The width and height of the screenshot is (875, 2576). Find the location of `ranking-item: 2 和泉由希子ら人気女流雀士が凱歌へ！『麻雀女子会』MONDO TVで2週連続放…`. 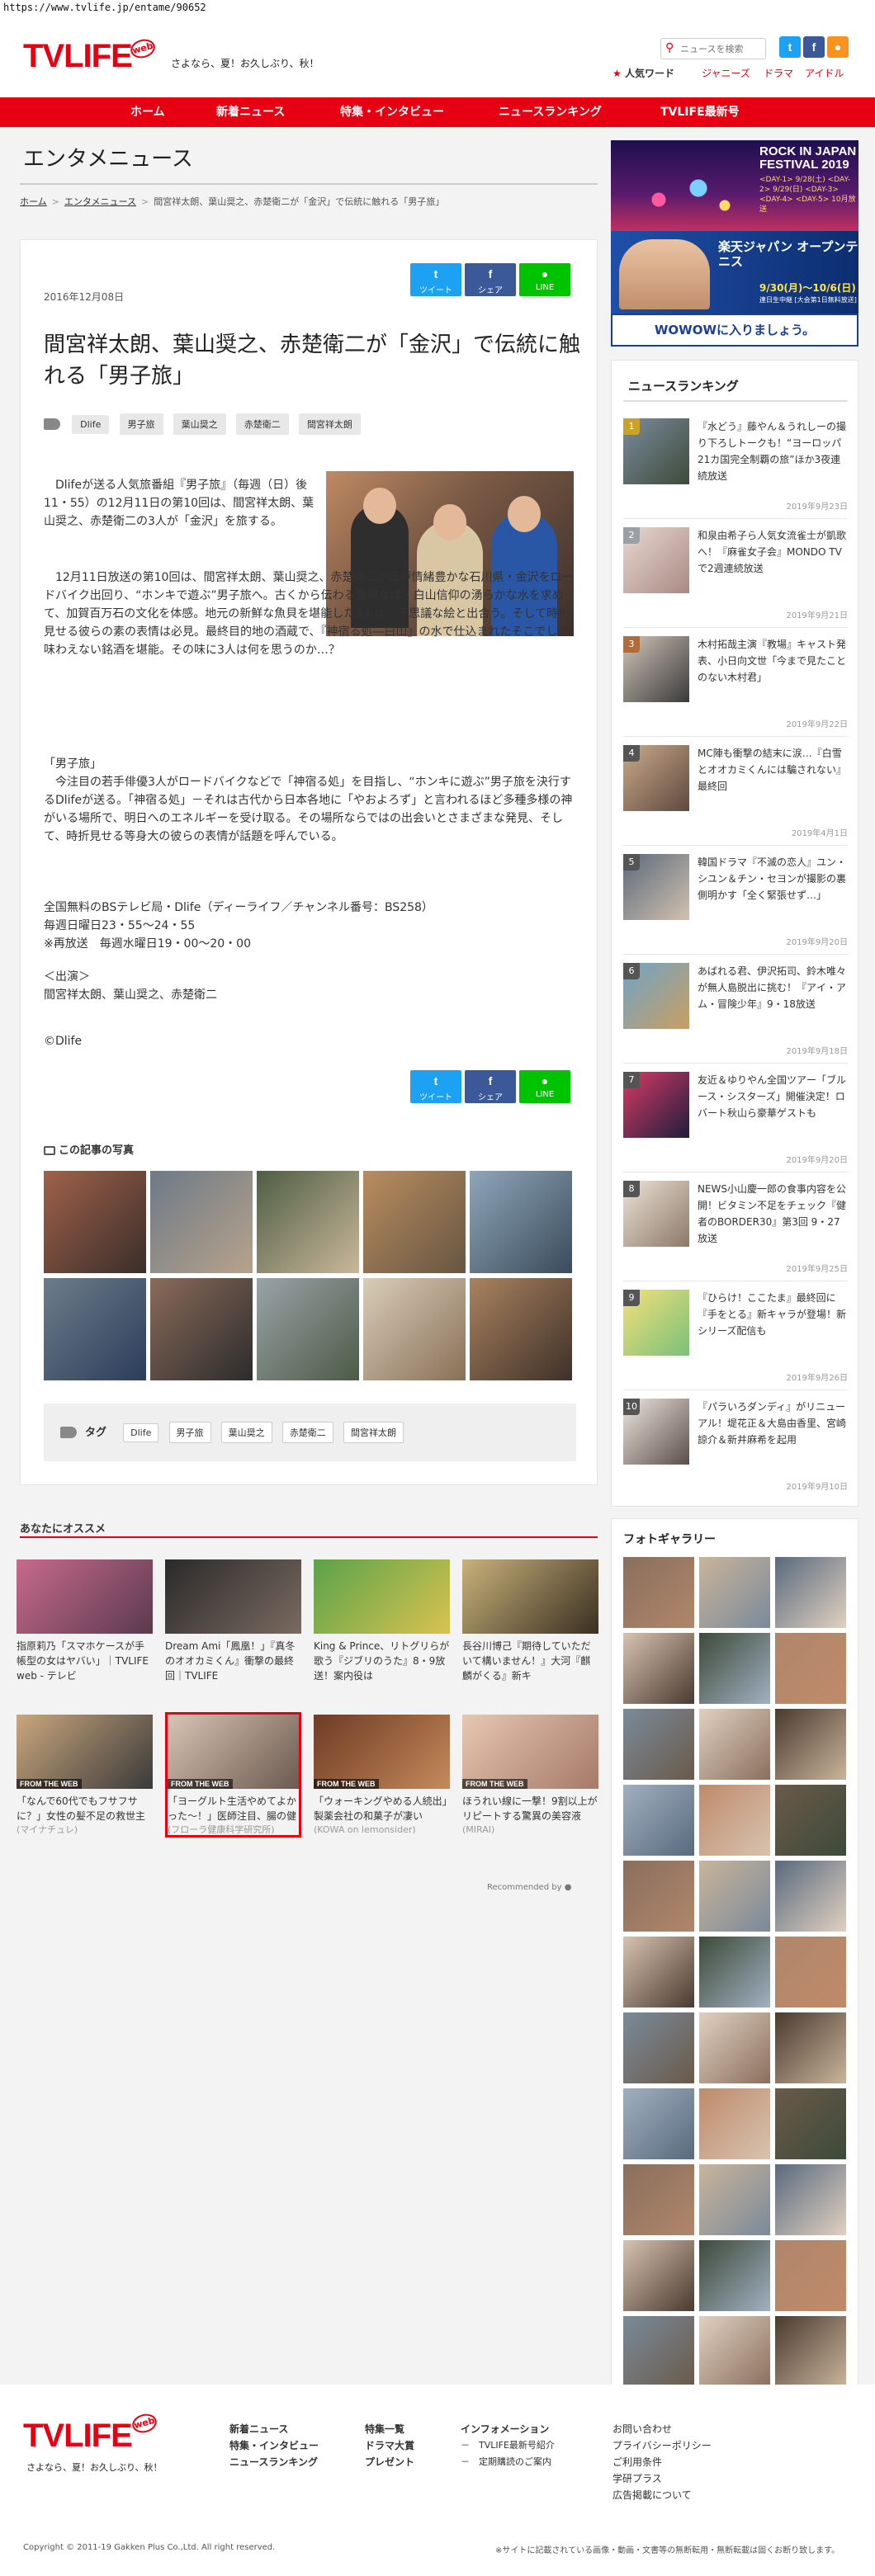

ranking-item: 2 和泉由希子ら人気女流雀士が凱歌へ！『麻雀女子会』MONDO TVで2週連続放… is located at coordinates (735, 573).